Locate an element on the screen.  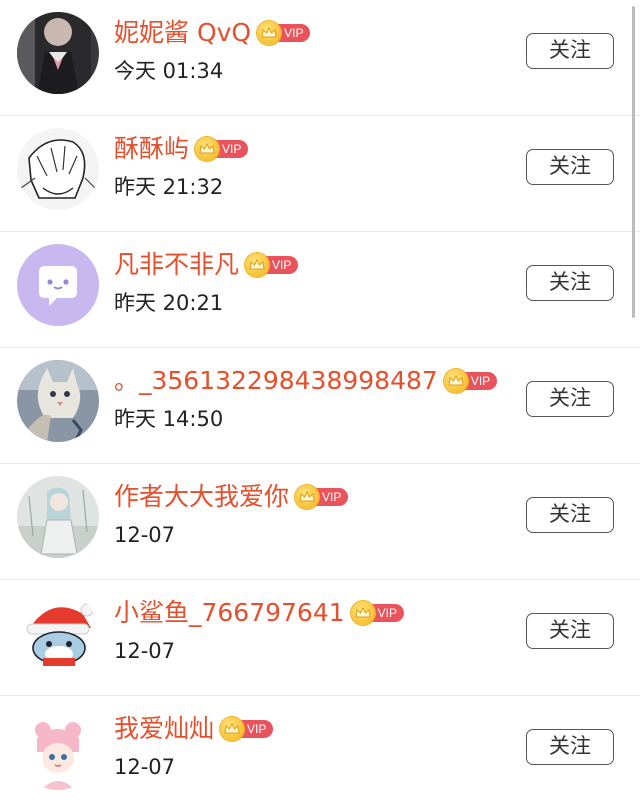
list-item: 我爱灿灿 VIP 12-07 关注 is located at coordinates (320, 754).